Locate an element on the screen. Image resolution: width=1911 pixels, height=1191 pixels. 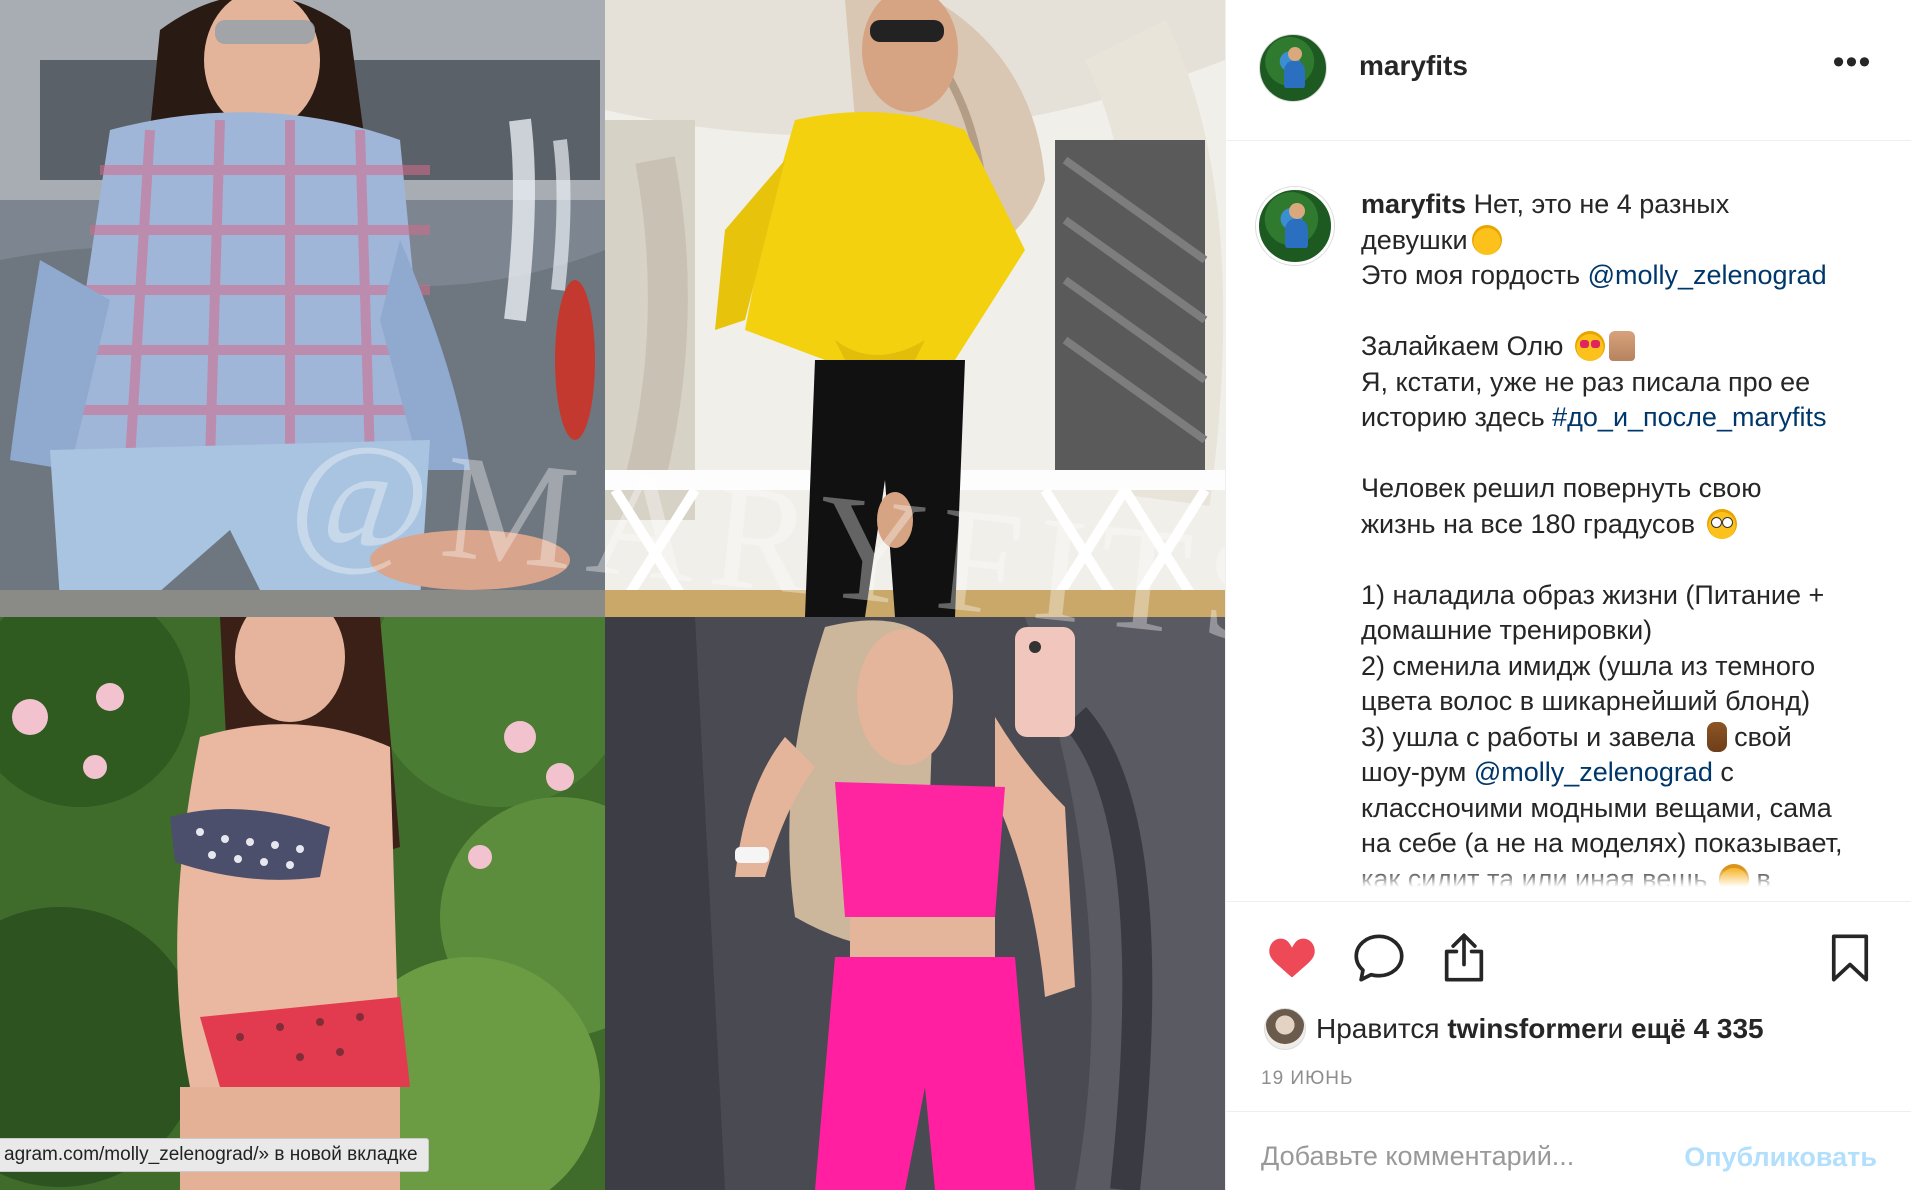
caption-author-avatar is located at coordinates (1295, 226).